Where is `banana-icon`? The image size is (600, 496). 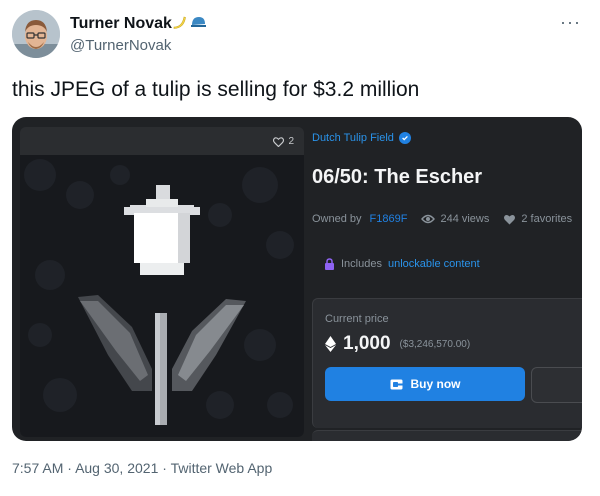
banana-icon is located at coordinates (179, 22).